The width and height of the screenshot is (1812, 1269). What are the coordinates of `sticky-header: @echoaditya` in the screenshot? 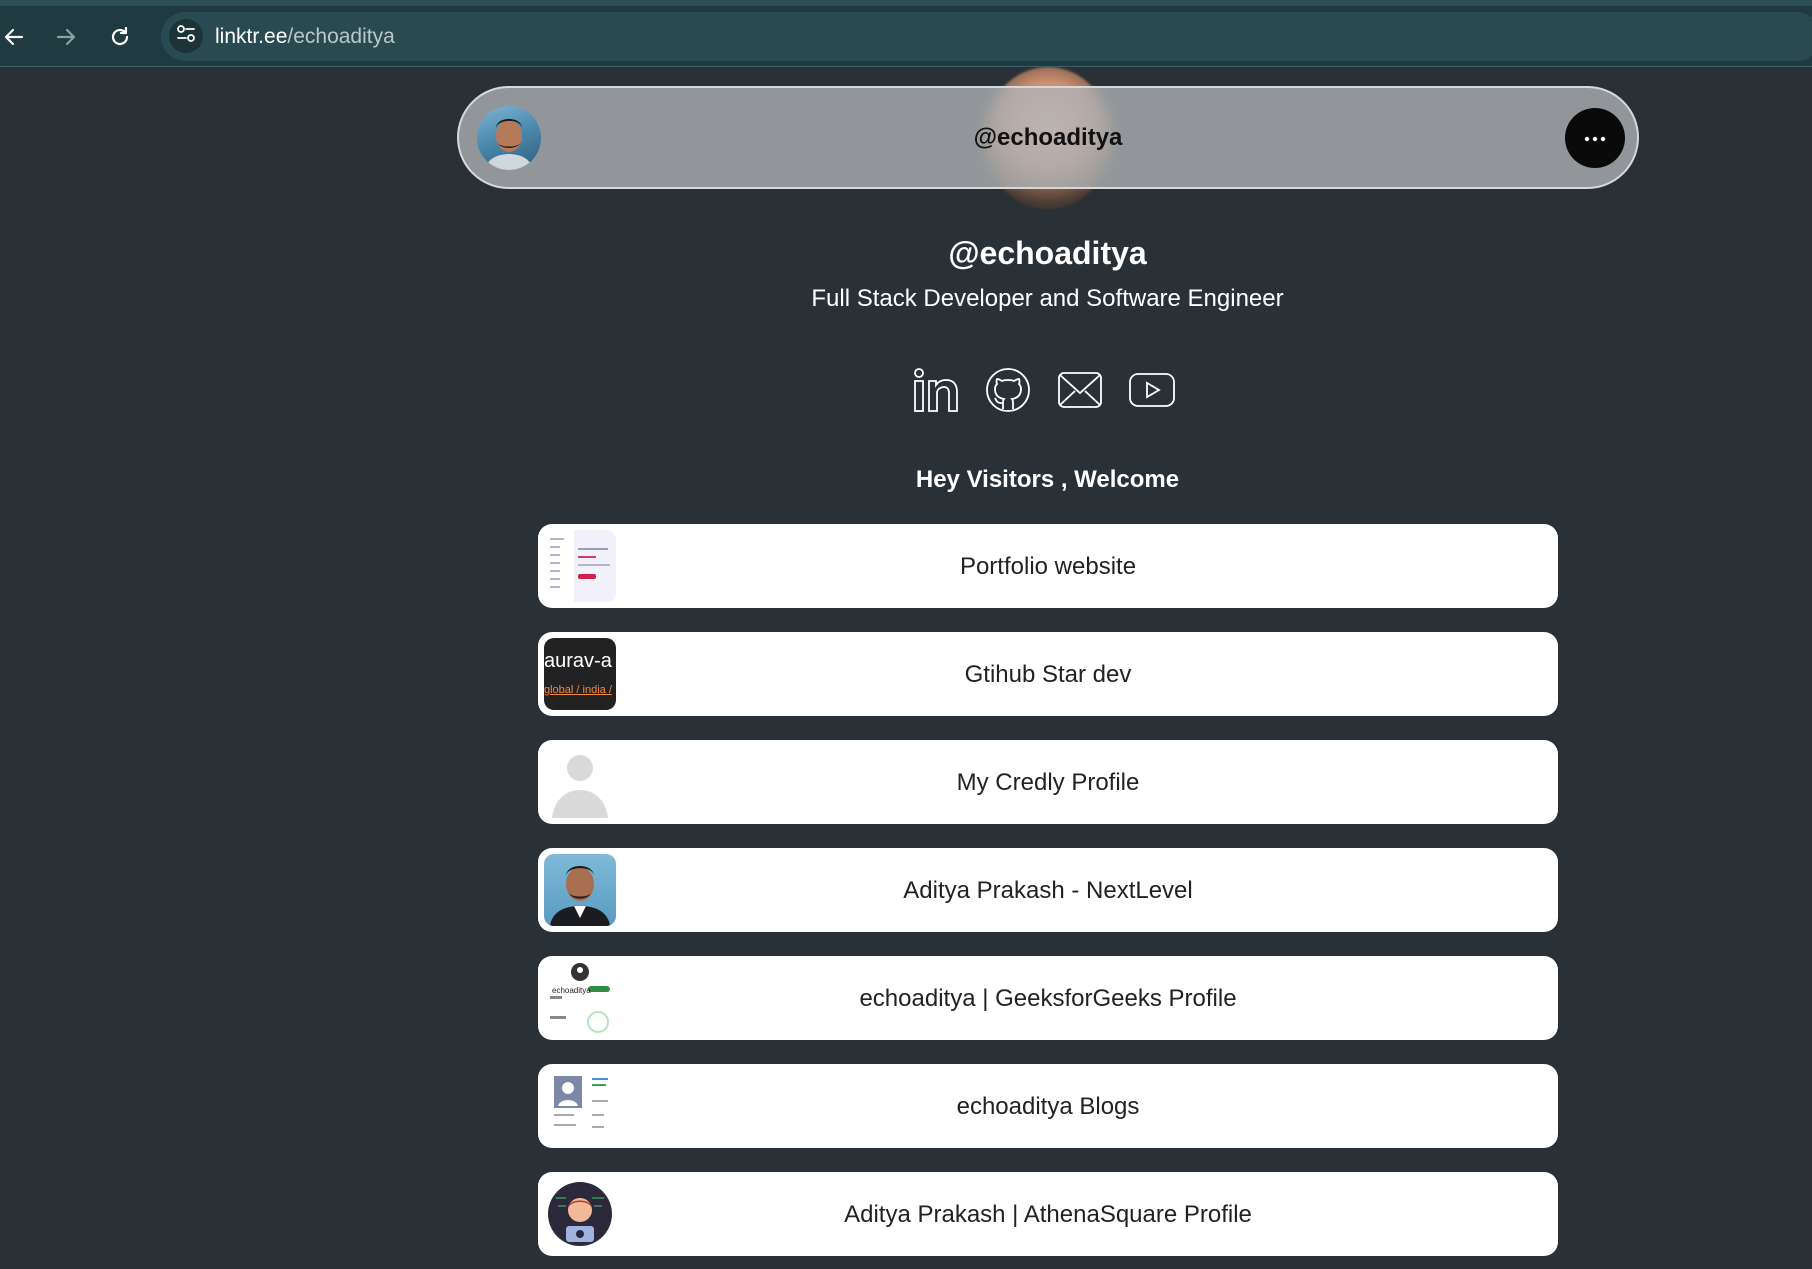 It's located at (1048, 137).